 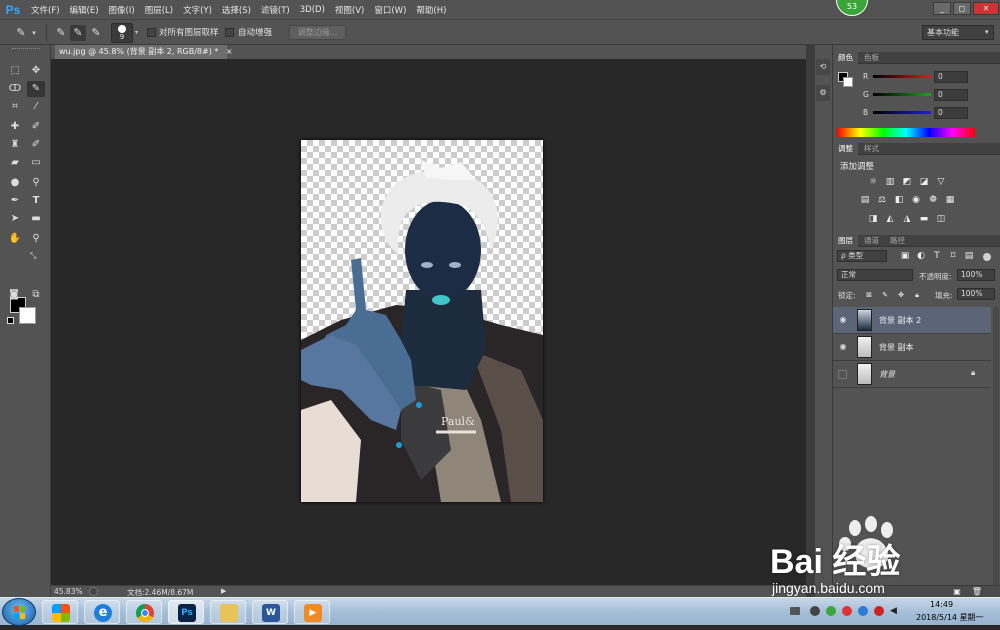 I want to click on auto-enhance-checkbox, so click(x=229, y=32).